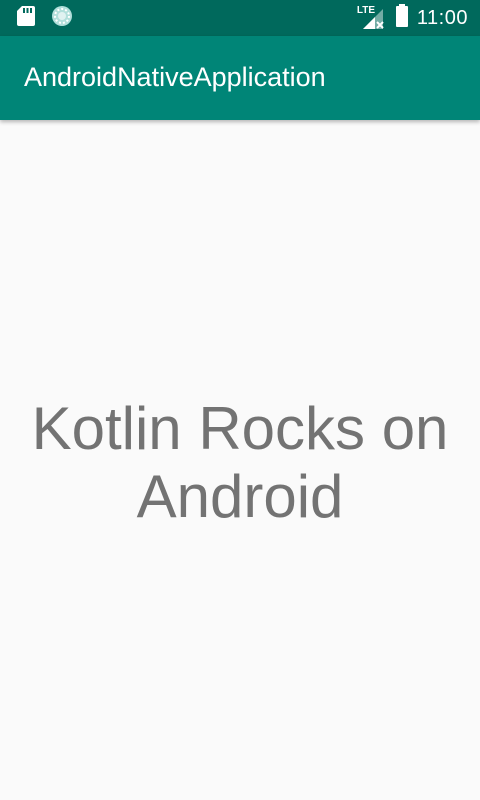 This screenshot has width=480, height=800. Describe the element at coordinates (175, 77) in the screenshot. I see `app-title: AndroidNativeApplication` at that location.